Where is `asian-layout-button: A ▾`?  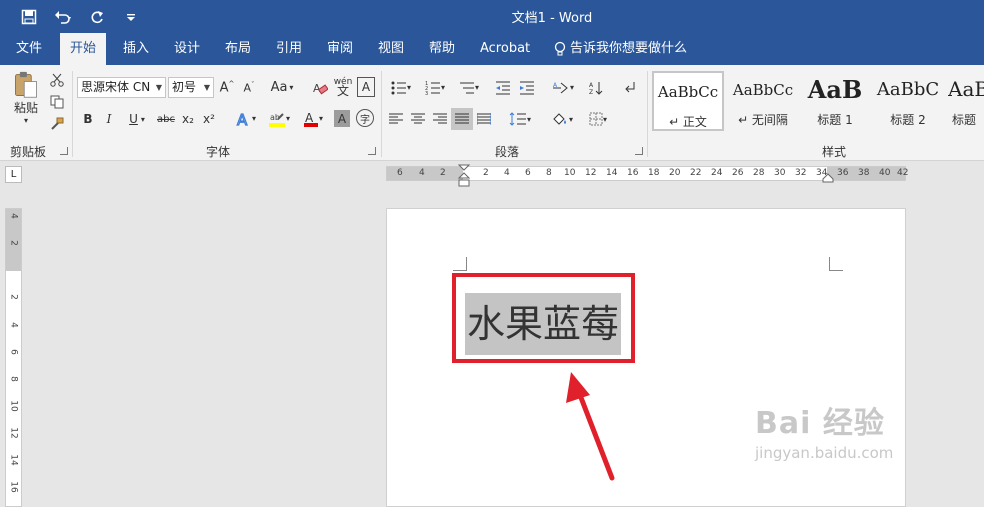
asian-layout-button: A ▾ is located at coordinates (563, 87).